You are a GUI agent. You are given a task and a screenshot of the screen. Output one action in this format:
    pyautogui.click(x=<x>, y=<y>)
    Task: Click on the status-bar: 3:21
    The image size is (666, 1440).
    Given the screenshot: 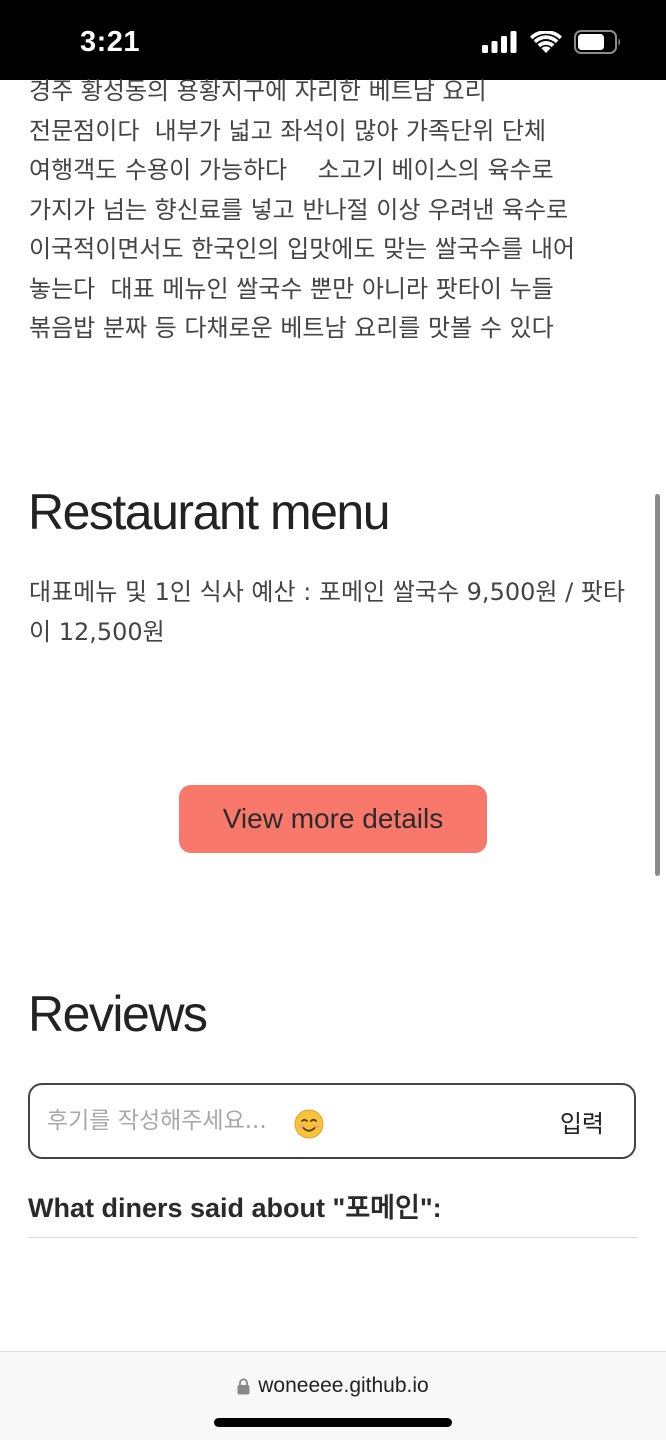 What is the action you would take?
    pyautogui.click(x=333, y=40)
    